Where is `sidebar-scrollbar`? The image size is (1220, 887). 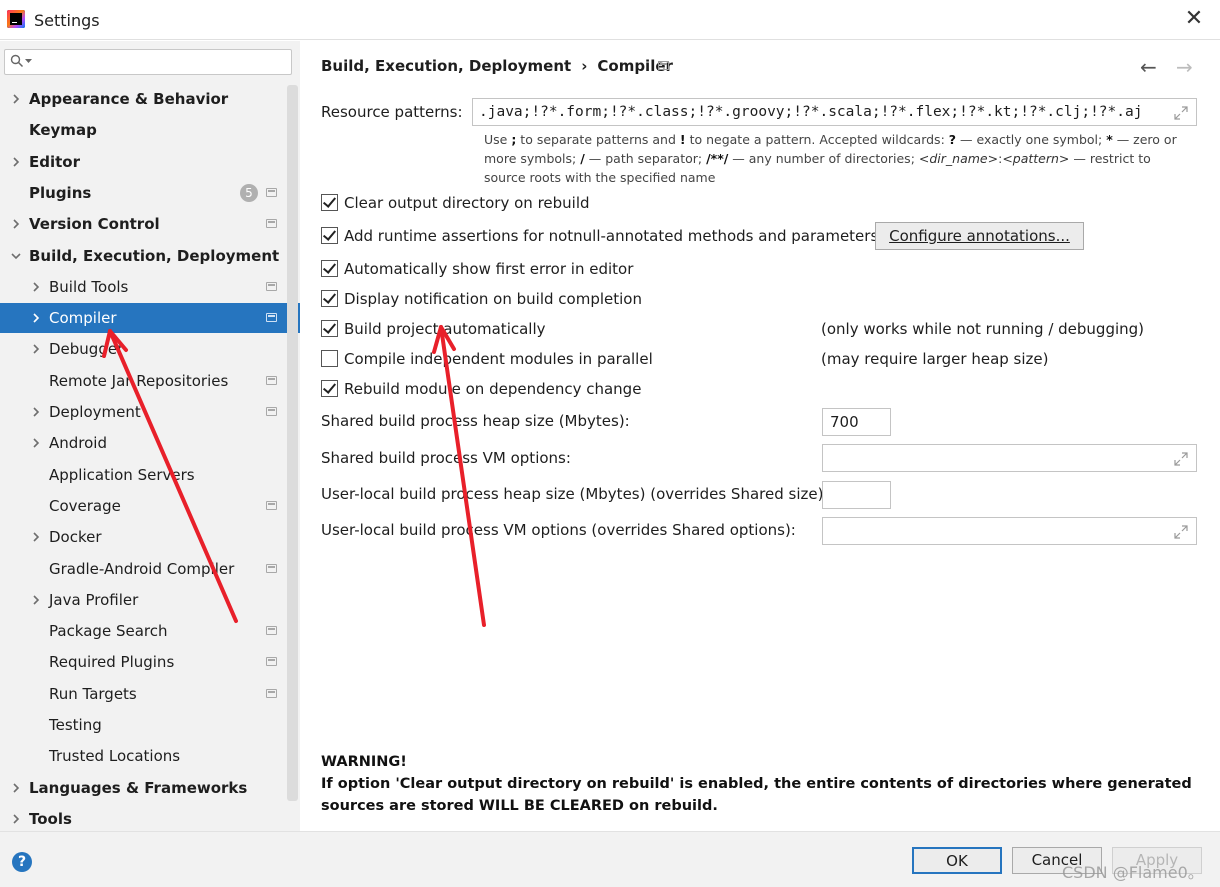
sidebar-scrollbar is located at coordinates (292, 443).